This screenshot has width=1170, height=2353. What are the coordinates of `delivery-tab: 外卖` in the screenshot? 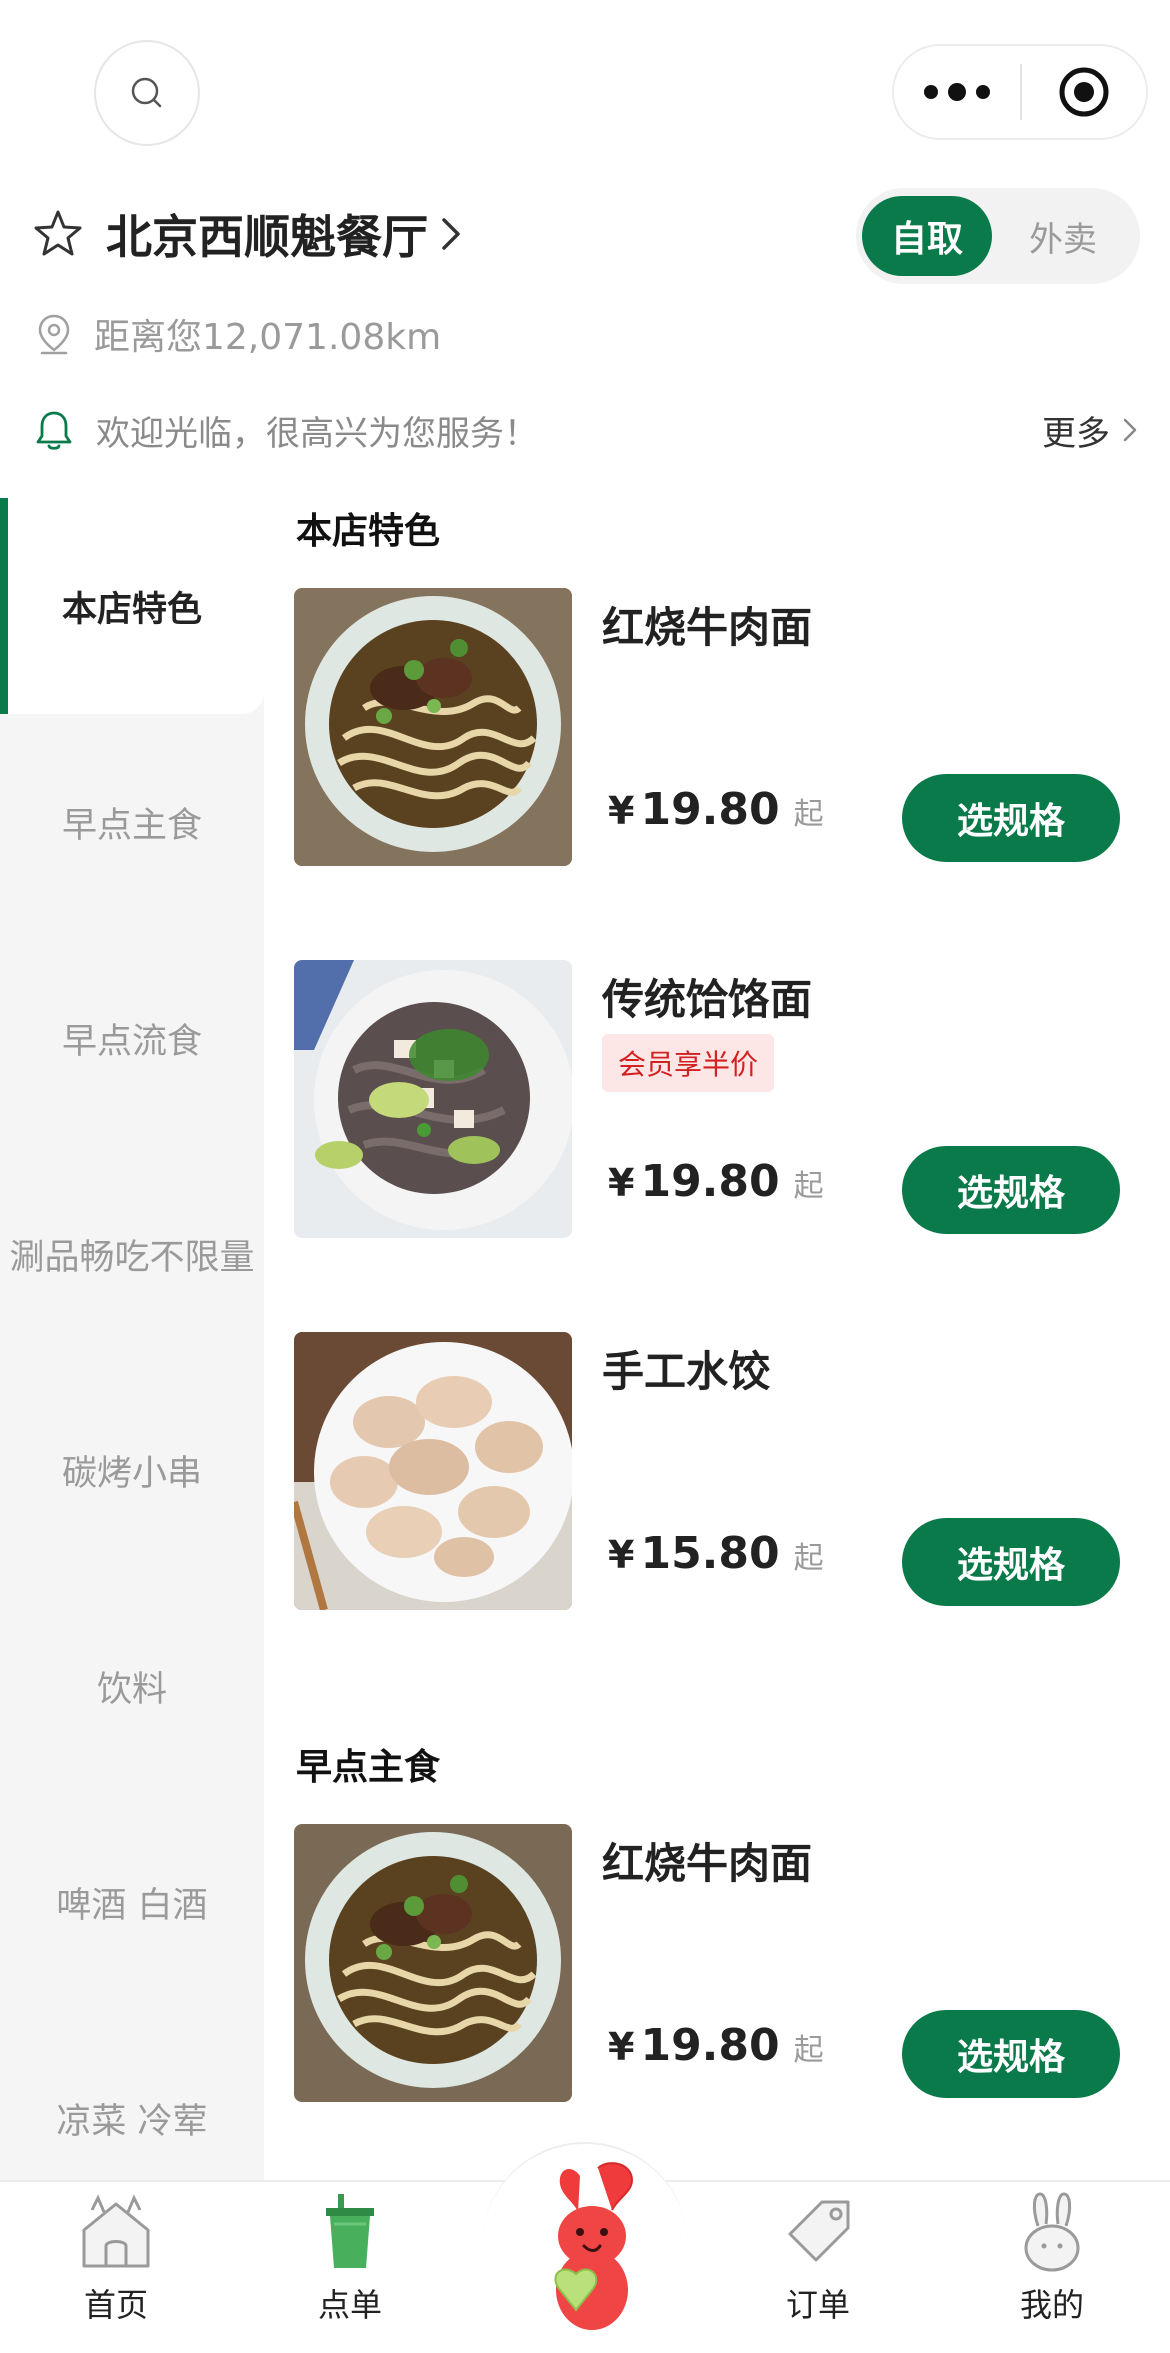 It's located at (1063, 236).